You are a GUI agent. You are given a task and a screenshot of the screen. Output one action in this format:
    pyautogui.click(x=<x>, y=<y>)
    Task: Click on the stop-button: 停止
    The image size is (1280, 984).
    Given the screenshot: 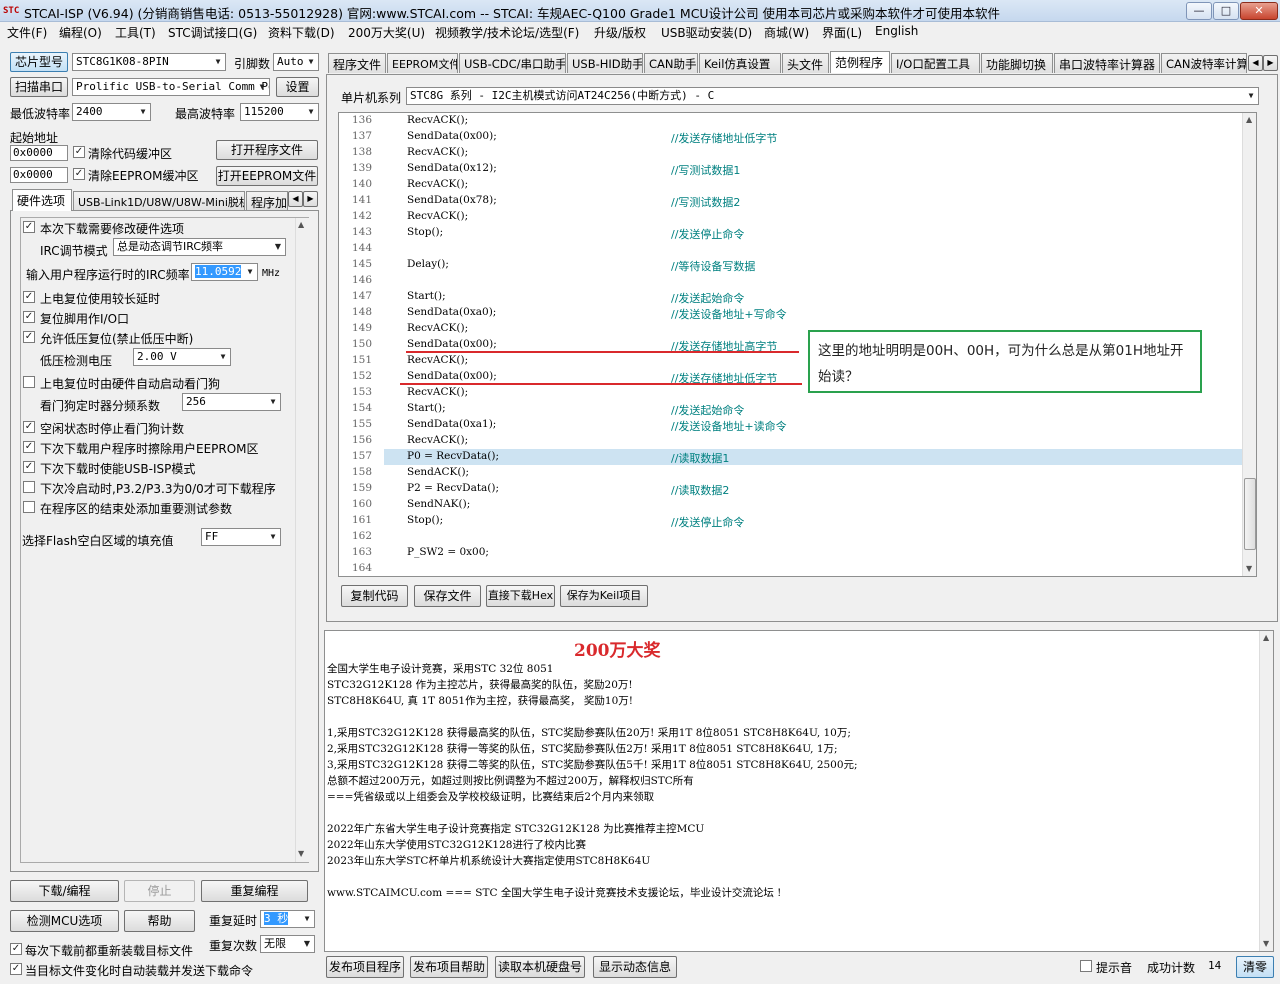 What is the action you would take?
    pyautogui.click(x=159, y=891)
    